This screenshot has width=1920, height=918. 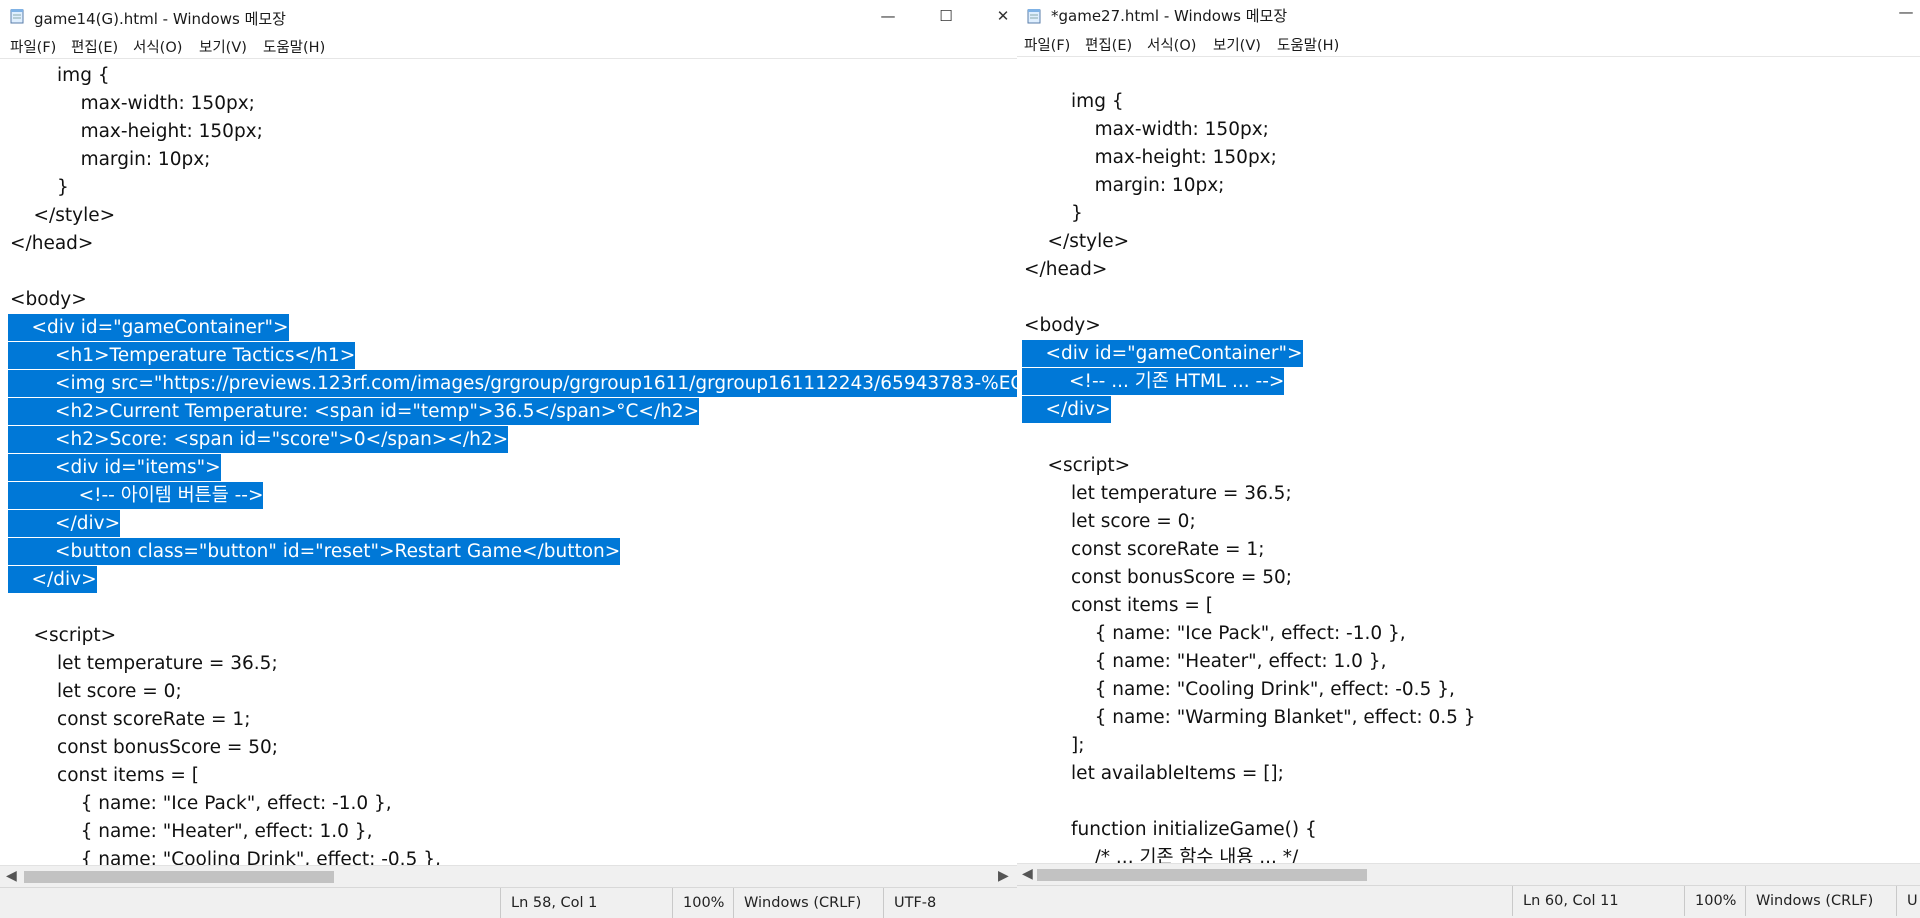 What do you see at coordinates (946, 16) in the screenshot?
I see `maximize-icon: ☐` at bounding box center [946, 16].